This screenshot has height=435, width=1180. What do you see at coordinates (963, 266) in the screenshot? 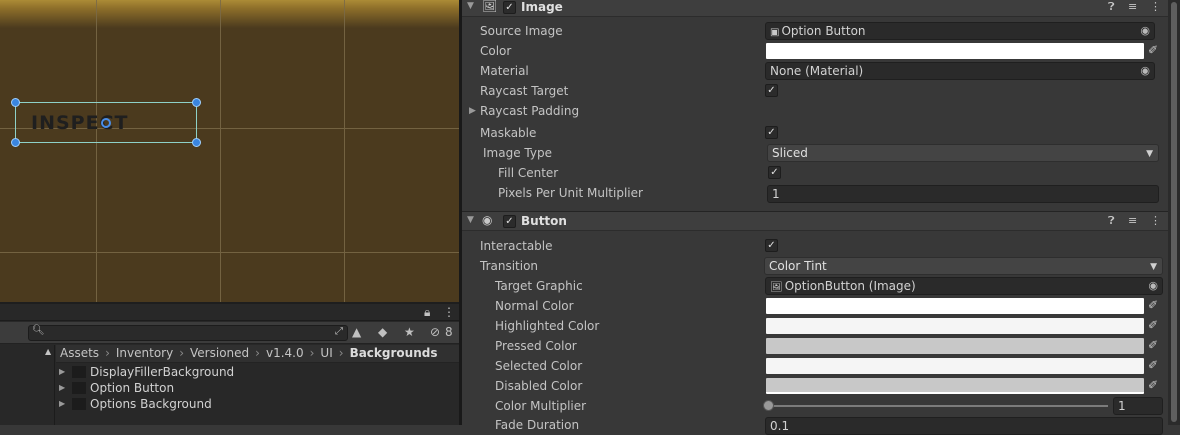
I see `transition-dropdown: Color Tint ▼` at bounding box center [963, 266].